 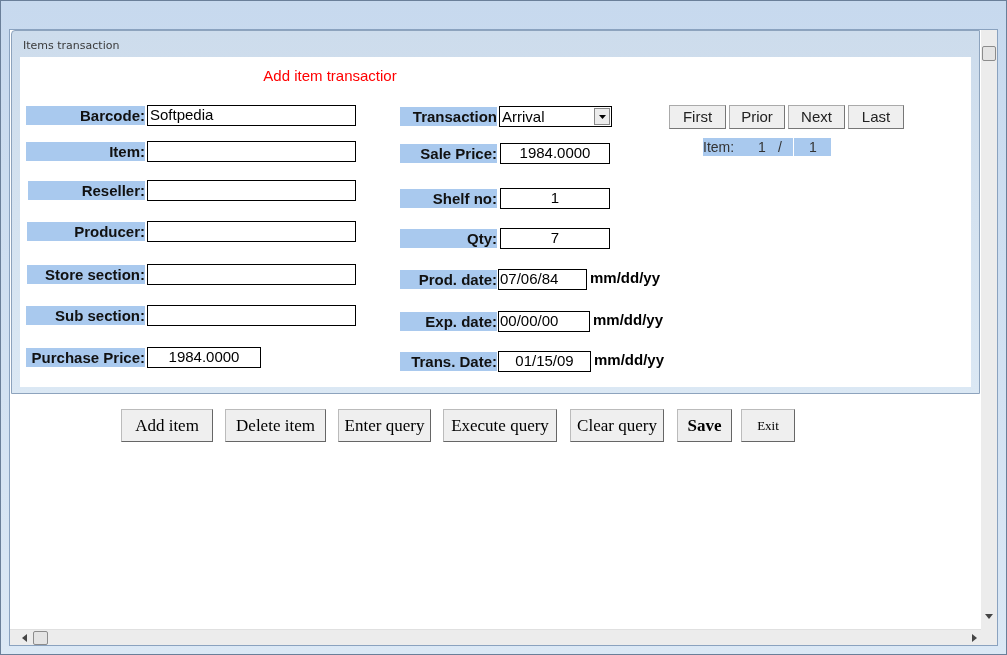 I want to click on field-label: Exp. date:, so click(x=448, y=321).